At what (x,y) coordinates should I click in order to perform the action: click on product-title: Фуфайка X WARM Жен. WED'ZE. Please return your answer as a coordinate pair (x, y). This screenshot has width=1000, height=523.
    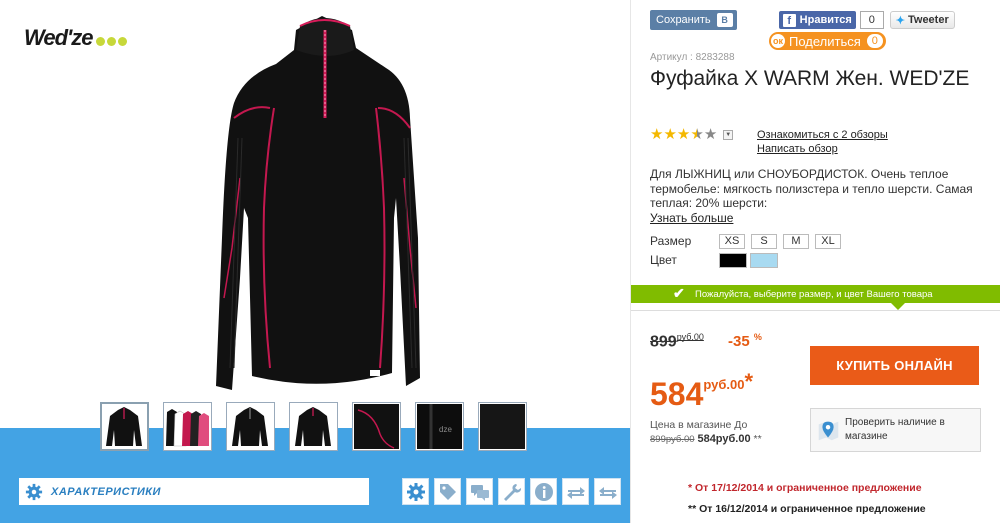
    Looking at the image, I should click on (810, 78).